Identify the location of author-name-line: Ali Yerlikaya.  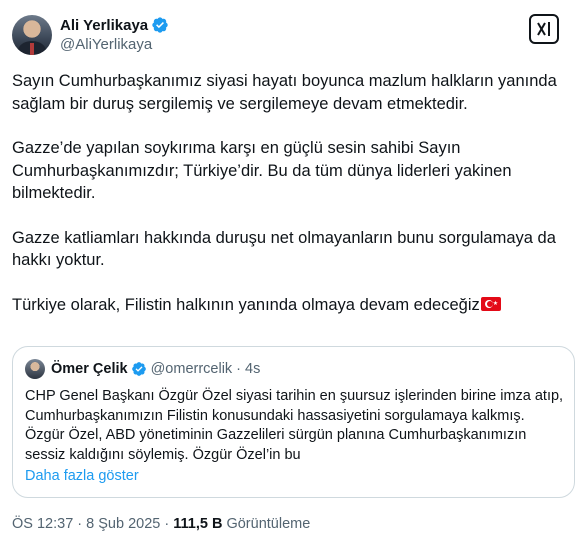
(114, 25).